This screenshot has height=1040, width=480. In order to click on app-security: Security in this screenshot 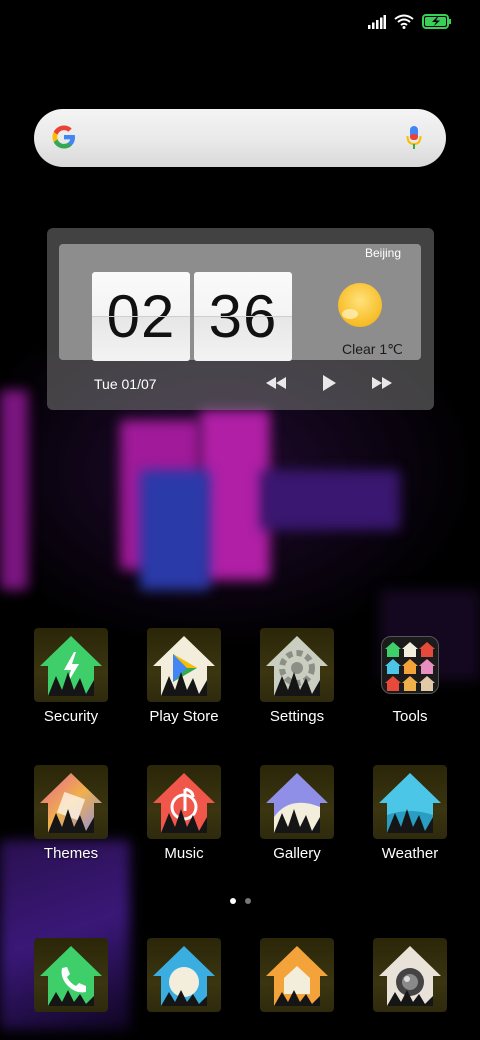, I will do `click(71, 676)`.